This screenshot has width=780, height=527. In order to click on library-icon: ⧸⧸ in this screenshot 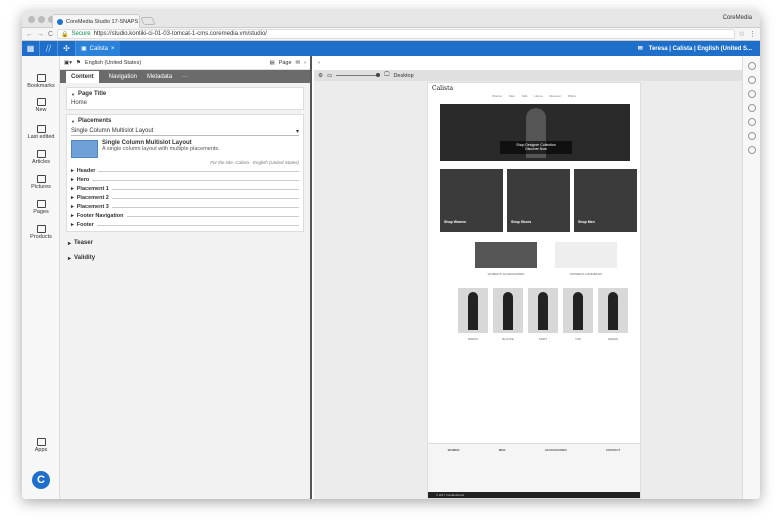, I will do `click(49, 48)`.